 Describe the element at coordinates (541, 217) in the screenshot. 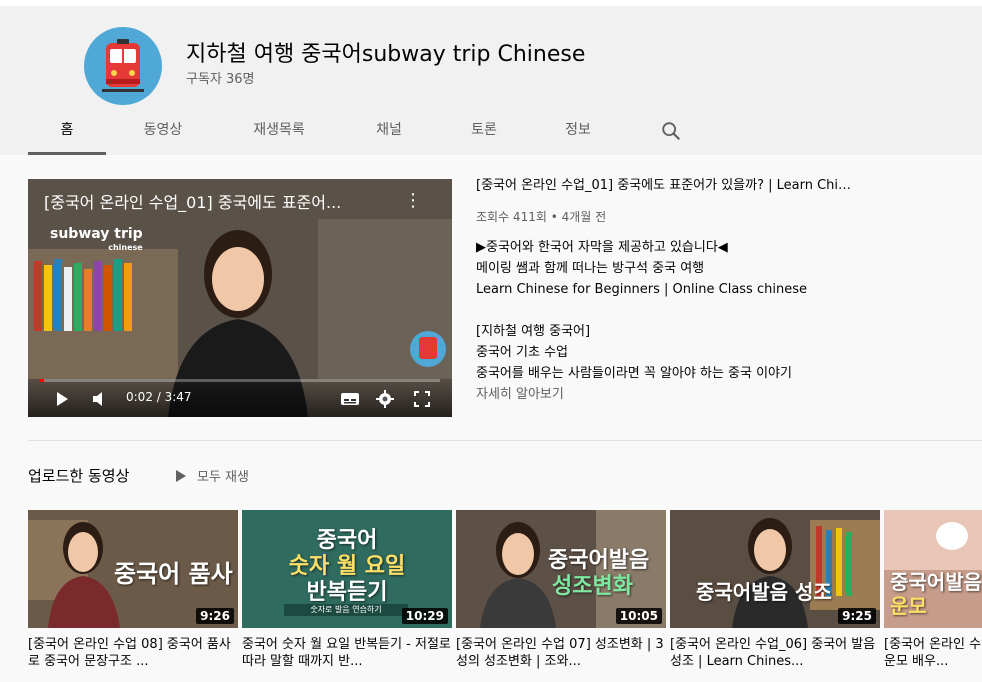

I see `featured-meta: 조회수 411회 • 4개월 전` at that location.